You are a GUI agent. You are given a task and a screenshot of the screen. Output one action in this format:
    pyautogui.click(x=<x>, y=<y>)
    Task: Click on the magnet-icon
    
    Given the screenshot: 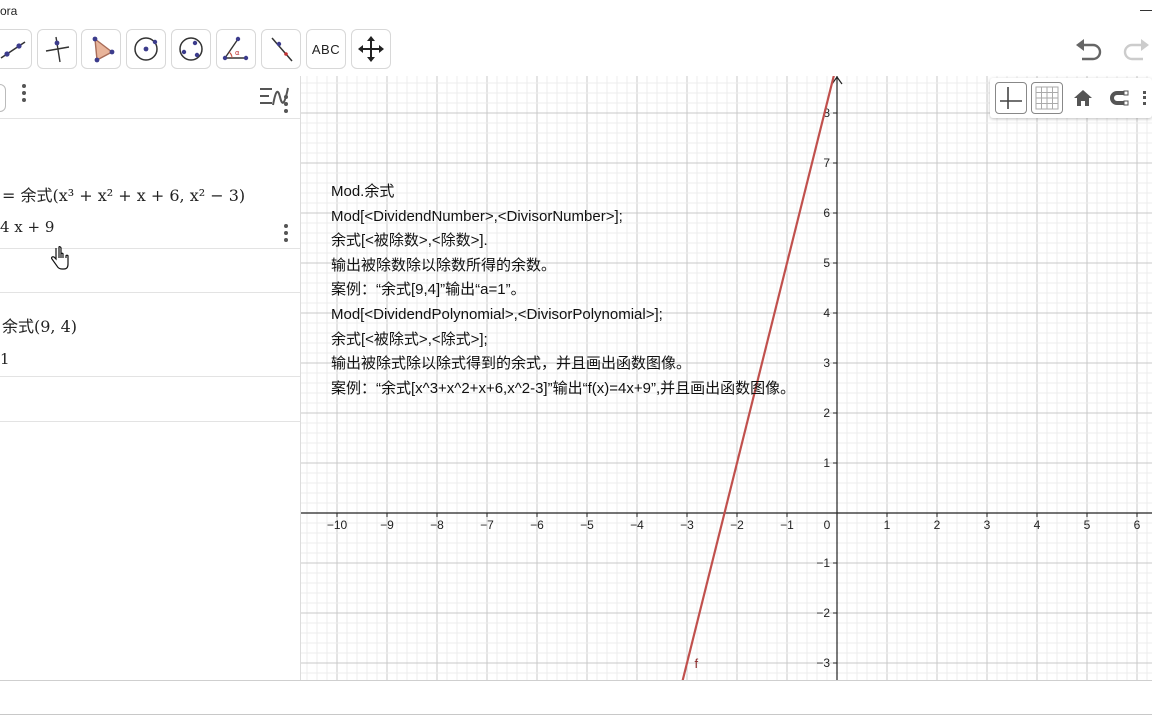 What is the action you would take?
    pyautogui.click(x=1119, y=98)
    